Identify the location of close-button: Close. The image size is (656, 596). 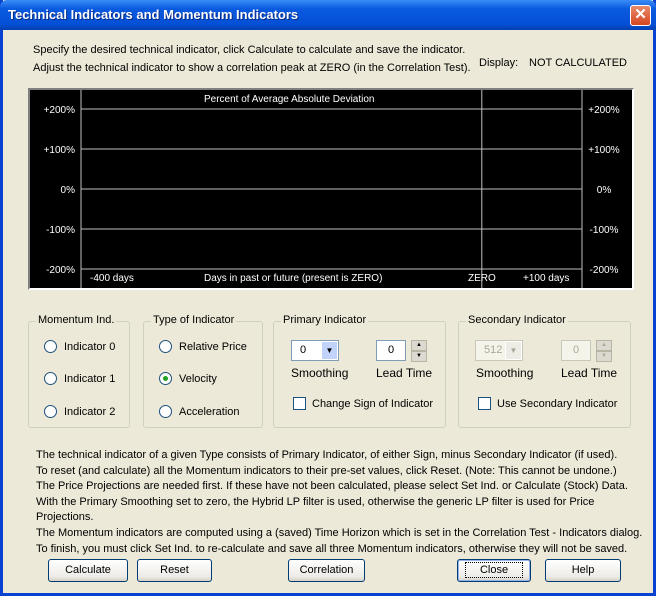
(494, 570).